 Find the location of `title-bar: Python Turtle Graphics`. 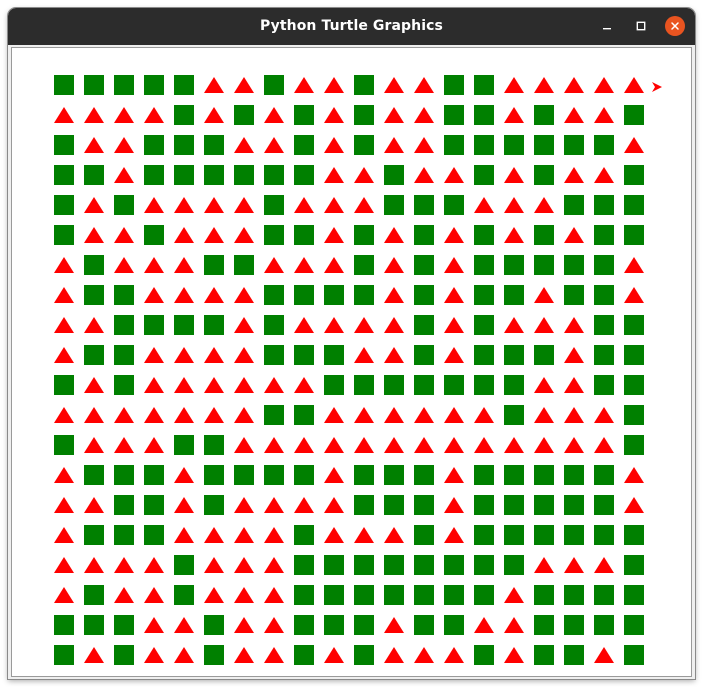

title-bar: Python Turtle Graphics is located at coordinates (351, 26).